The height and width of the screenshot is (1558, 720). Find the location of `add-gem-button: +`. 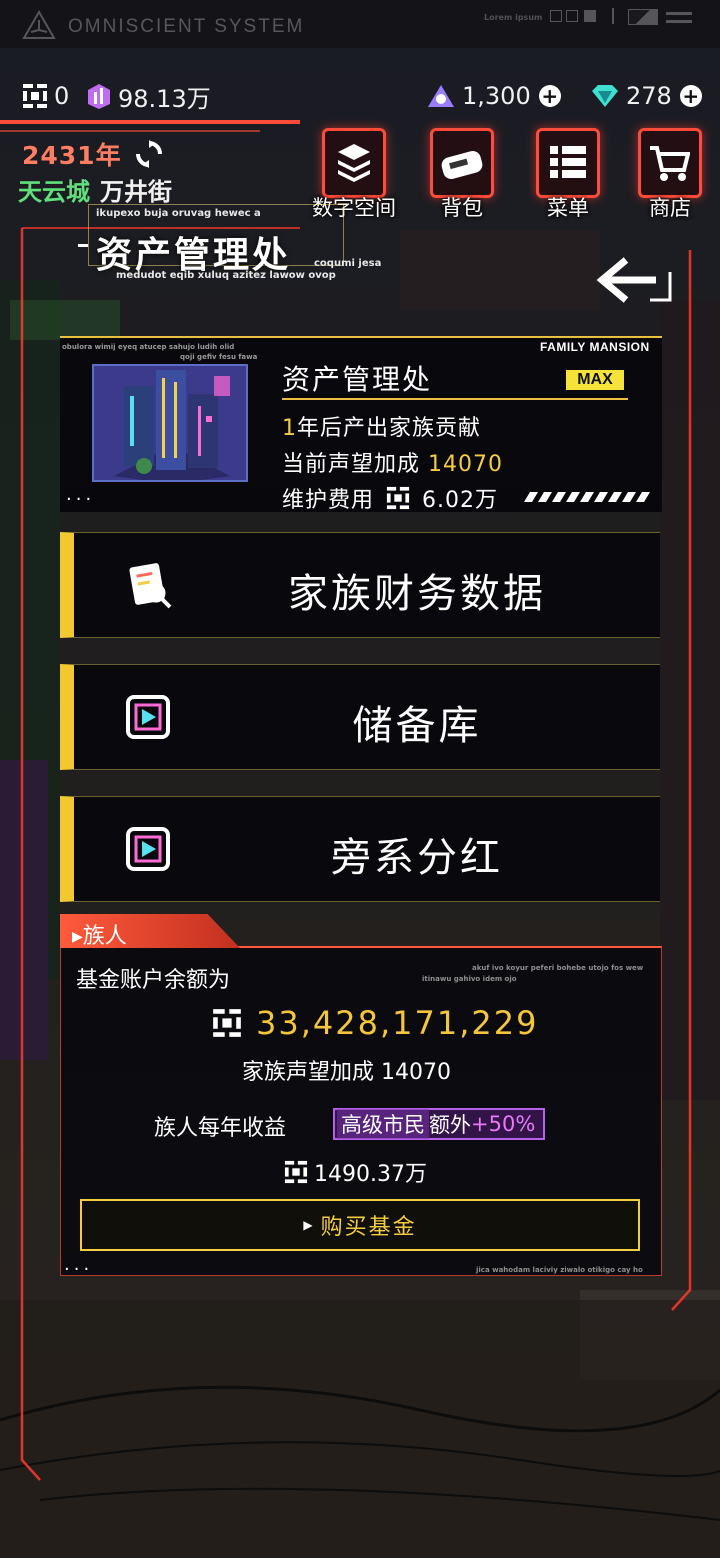

add-gem-button: + is located at coordinates (690, 96).